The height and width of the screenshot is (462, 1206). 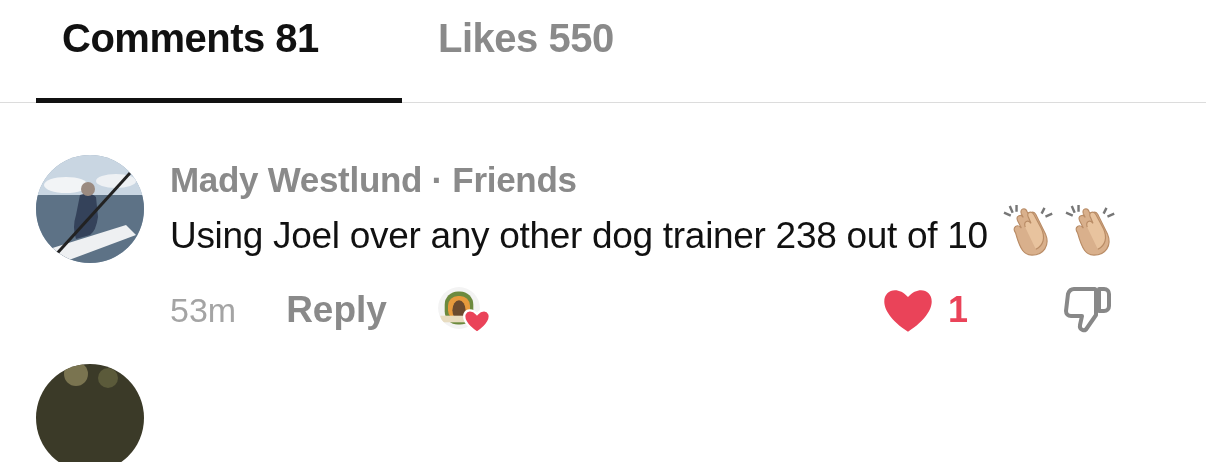 What do you see at coordinates (1089, 310) in the screenshot?
I see `thumbs-down-icon` at bounding box center [1089, 310].